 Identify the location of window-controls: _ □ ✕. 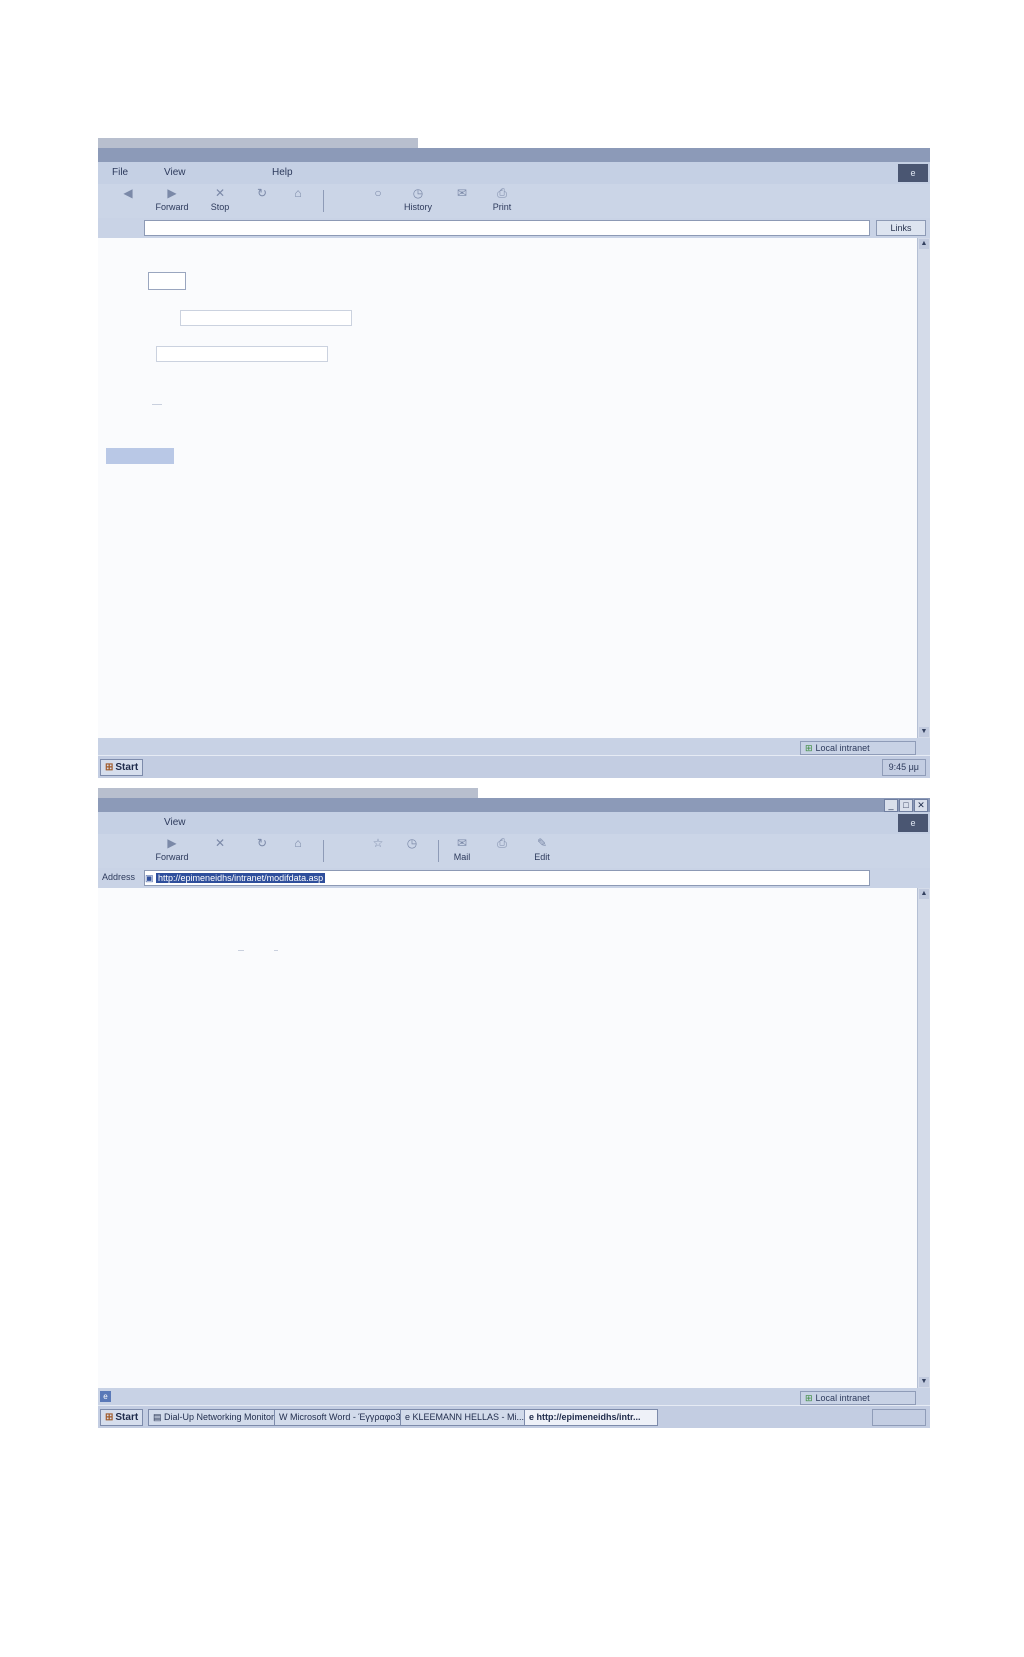
(906, 805).